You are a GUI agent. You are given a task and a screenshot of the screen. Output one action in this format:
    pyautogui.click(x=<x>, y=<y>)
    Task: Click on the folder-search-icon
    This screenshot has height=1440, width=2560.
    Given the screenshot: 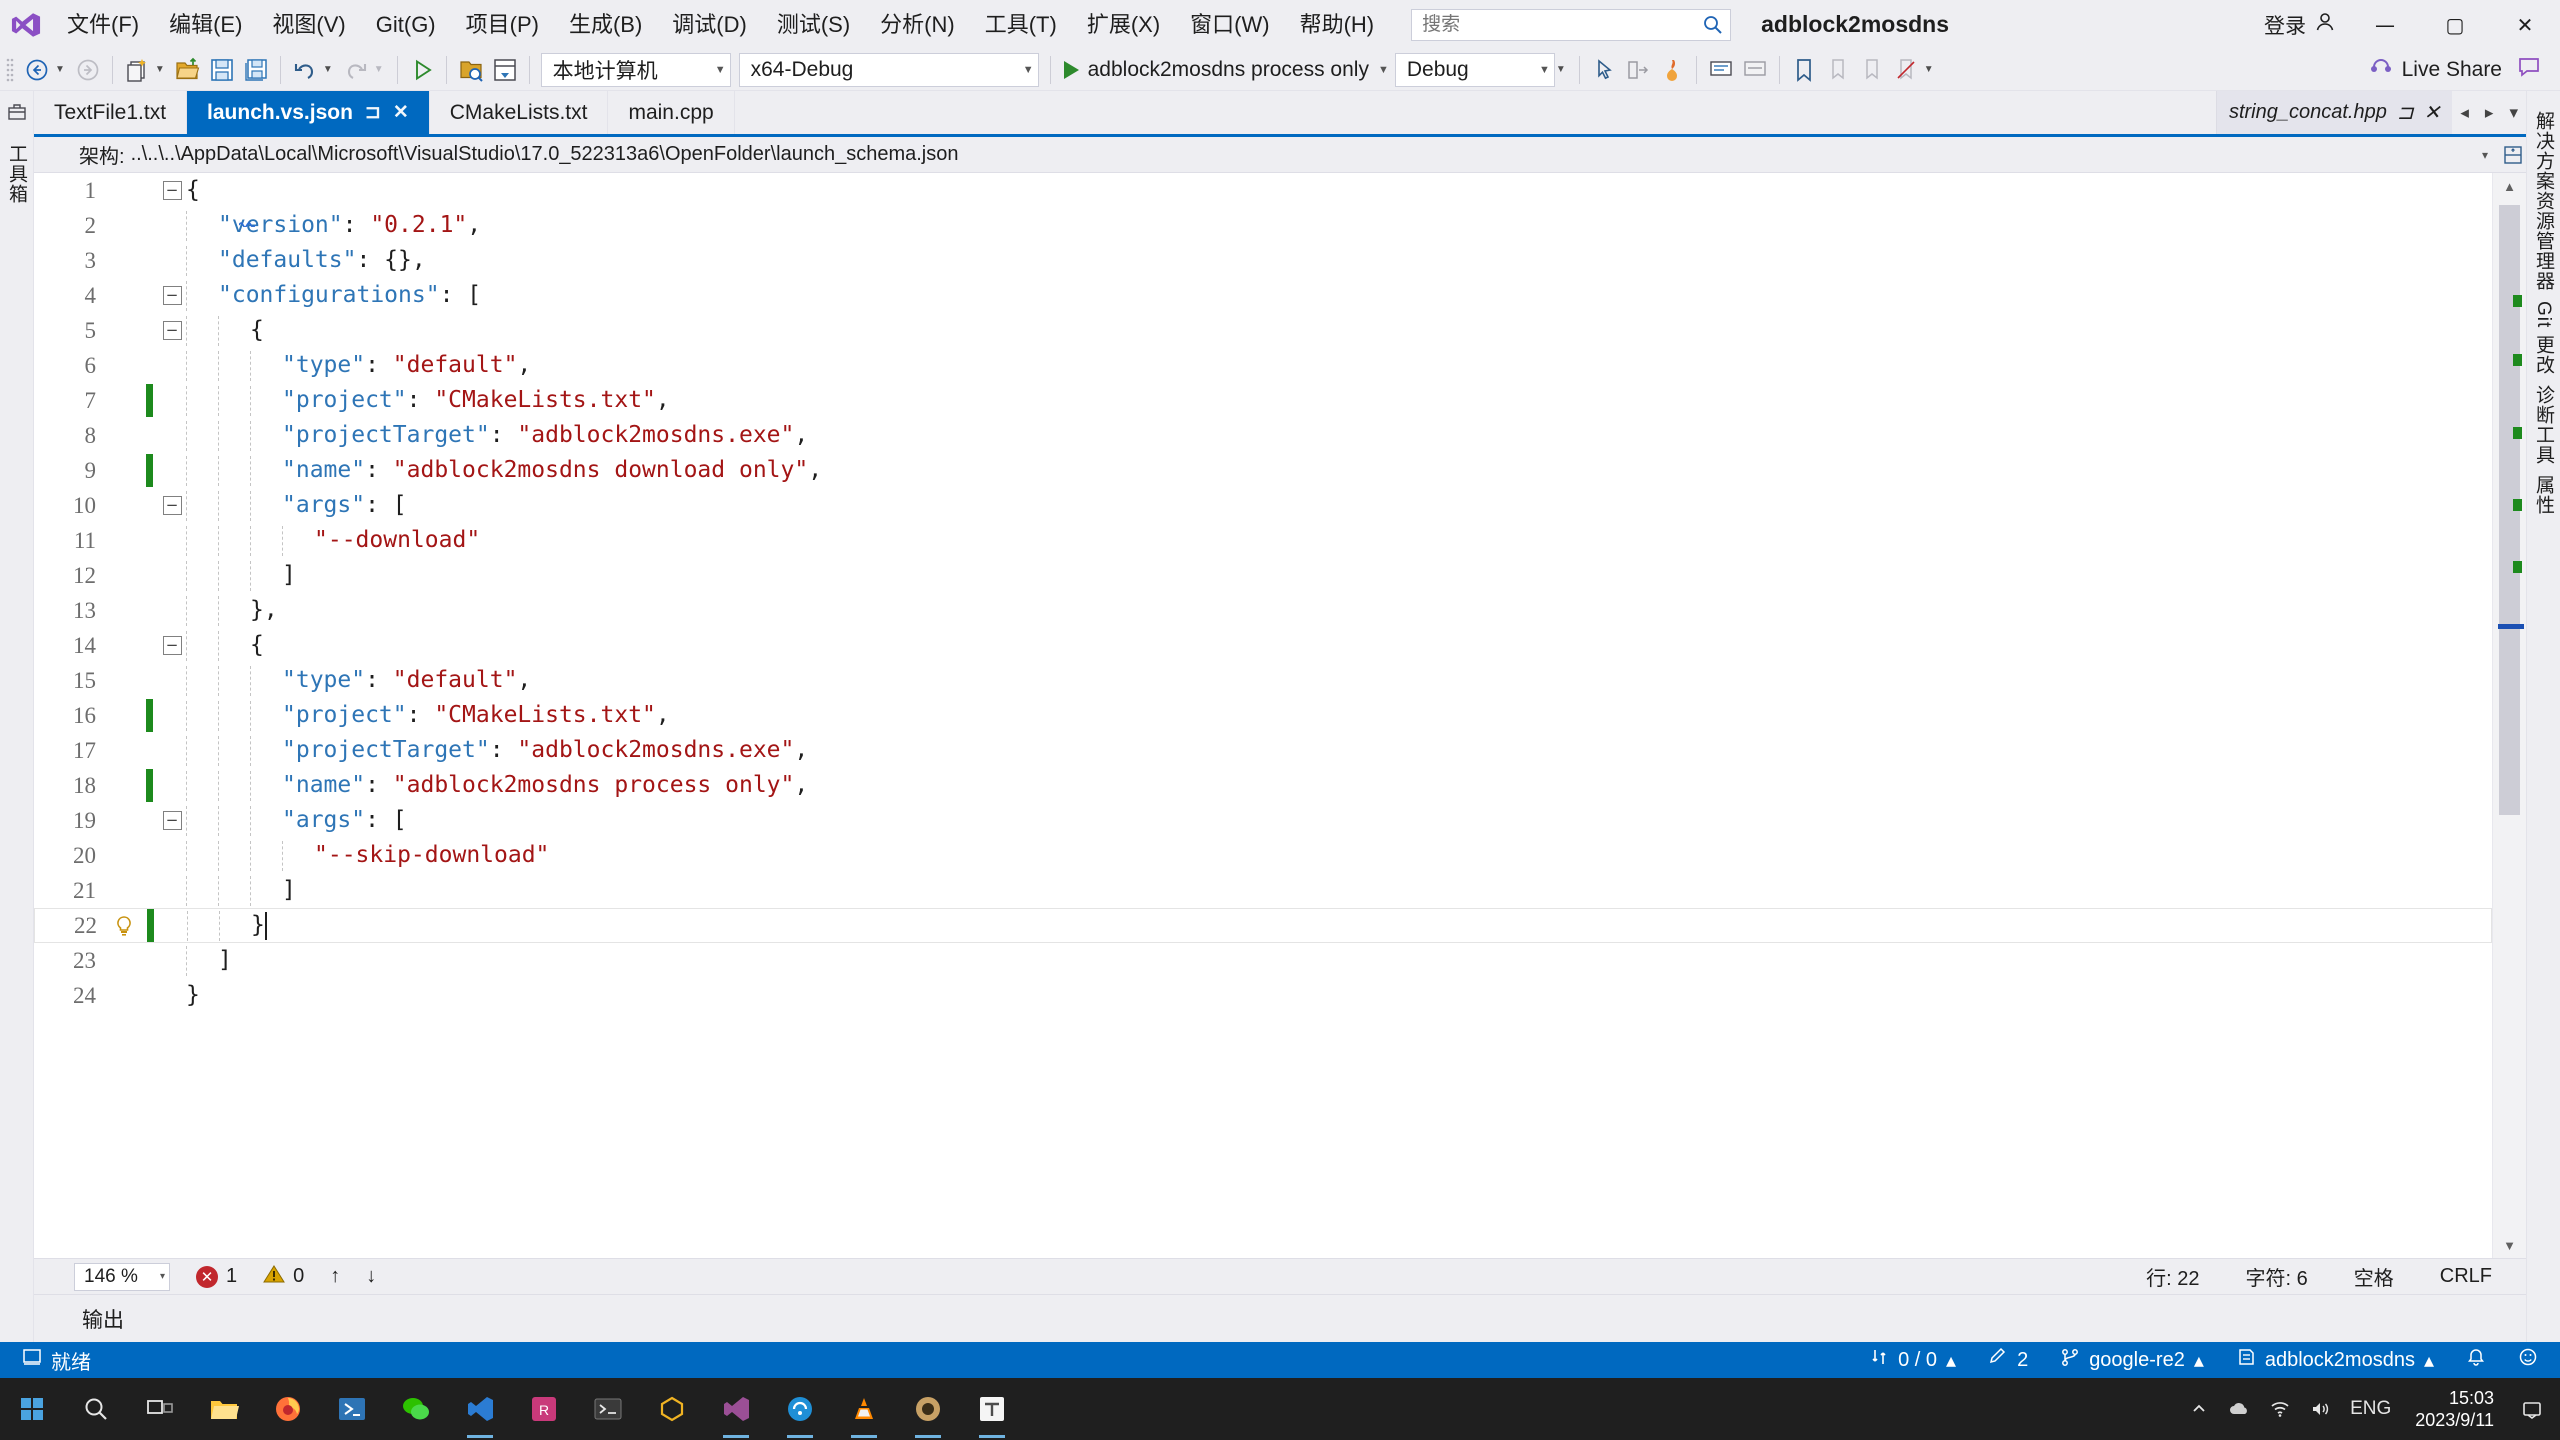 What is the action you would take?
    pyautogui.click(x=471, y=70)
    